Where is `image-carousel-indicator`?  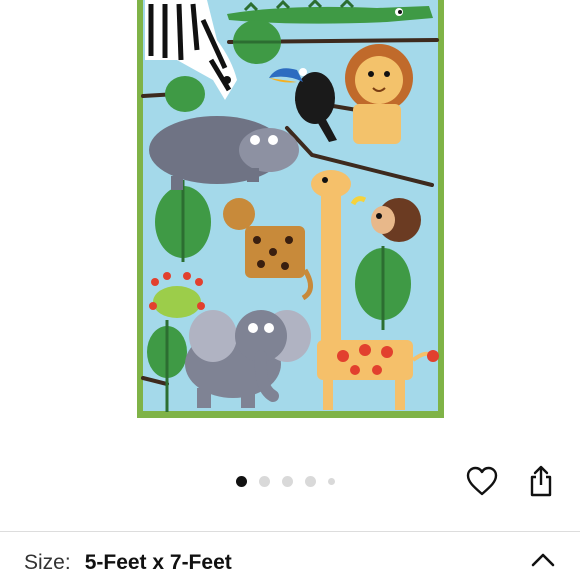
image-carousel-indicator is located at coordinates (285, 481).